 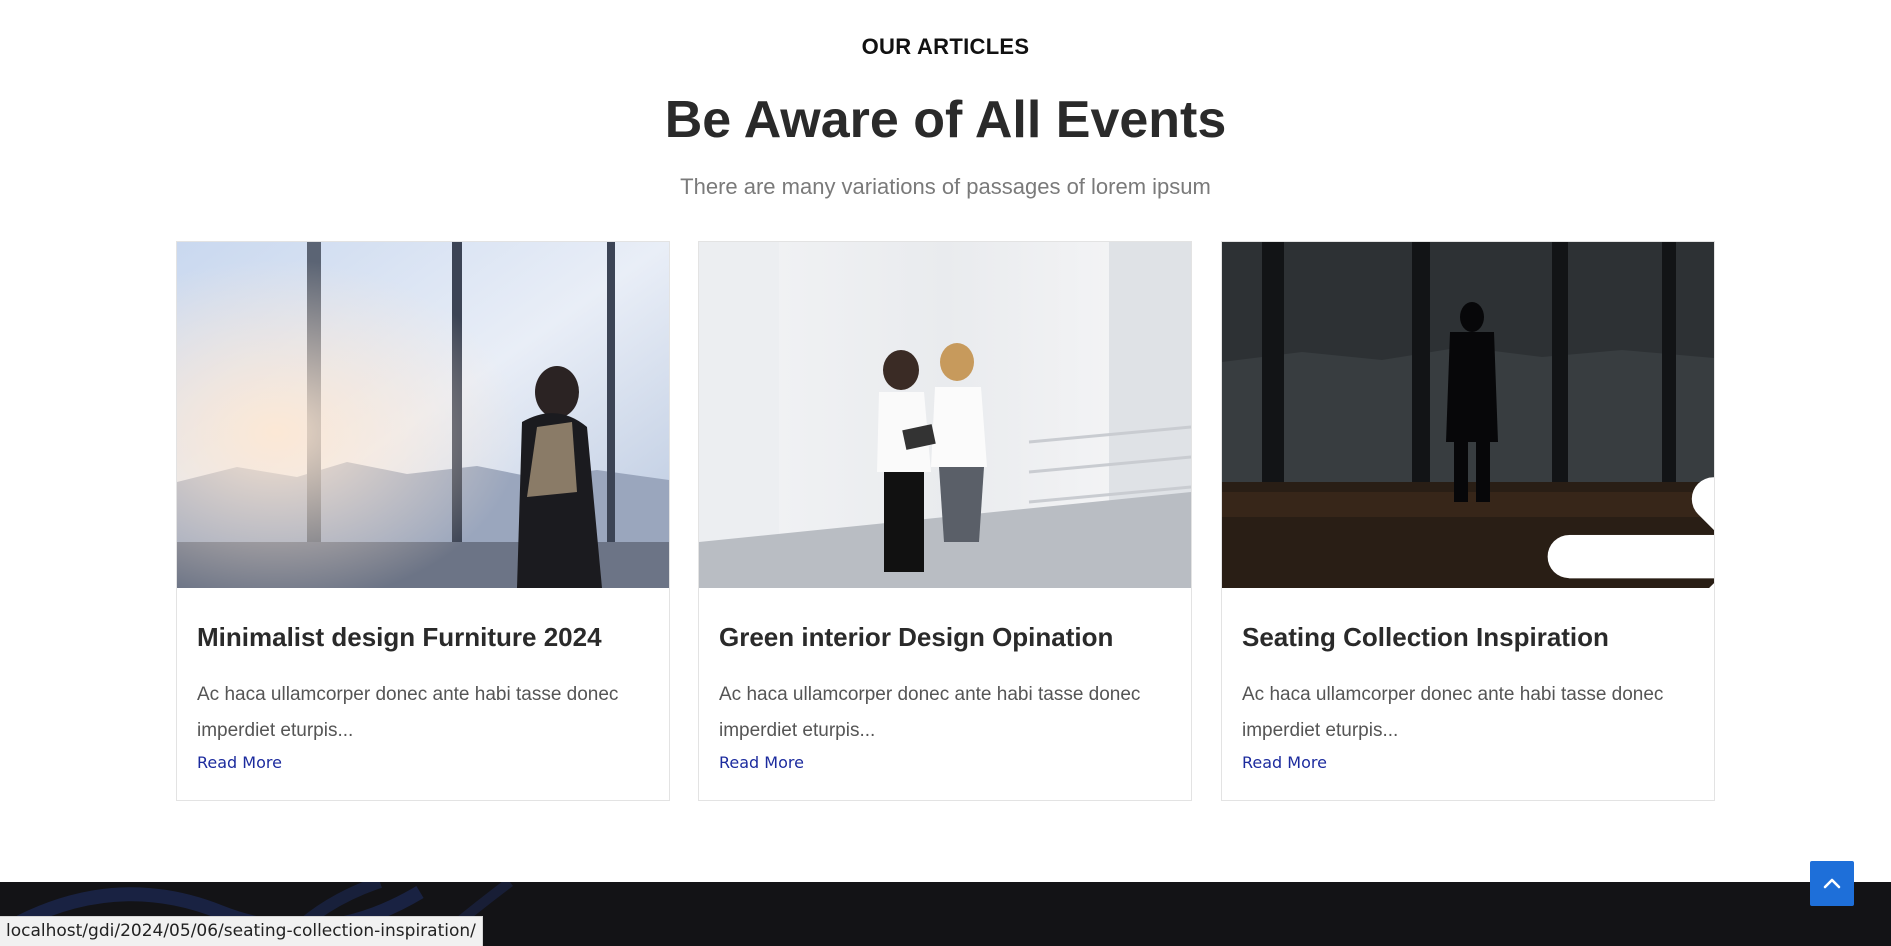 What do you see at coordinates (945, 120) in the screenshot?
I see `section-title: Be Aware of All Events` at bounding box center [945, 120].